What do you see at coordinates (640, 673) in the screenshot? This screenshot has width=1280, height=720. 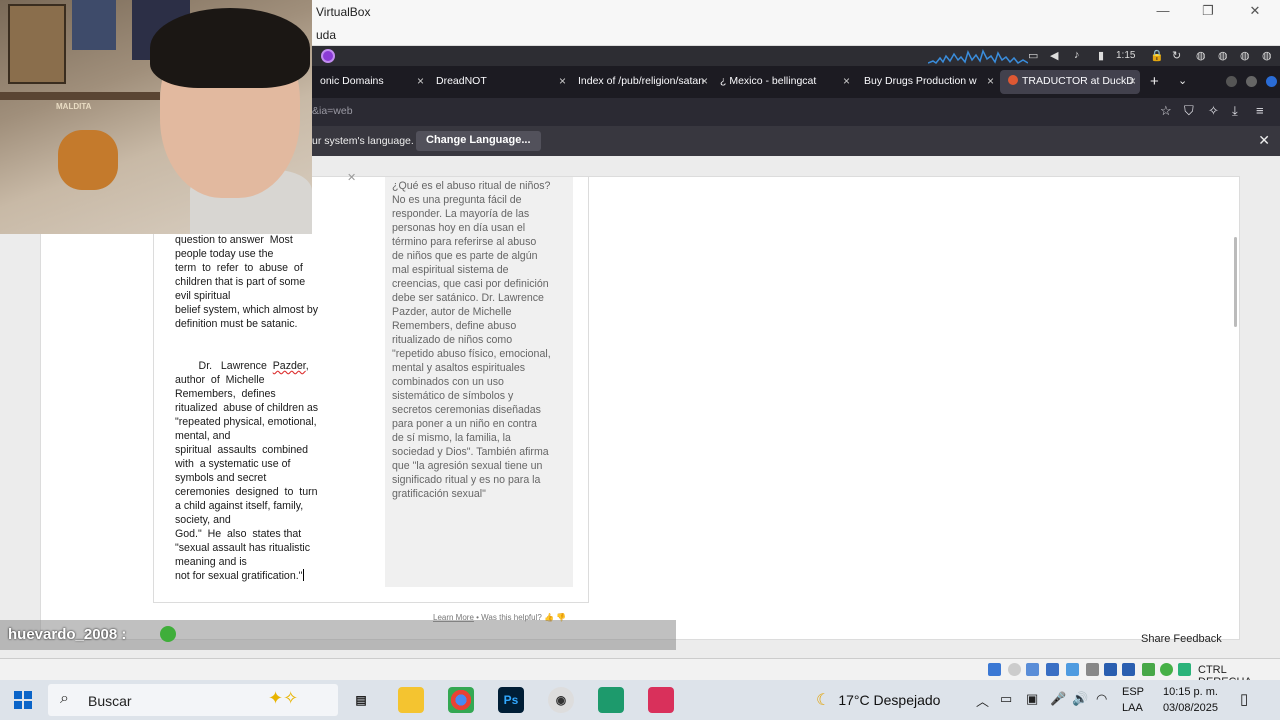 I see `virtualbox-statusbar: CTRL DERECHA` at bounding box center [640, 673].